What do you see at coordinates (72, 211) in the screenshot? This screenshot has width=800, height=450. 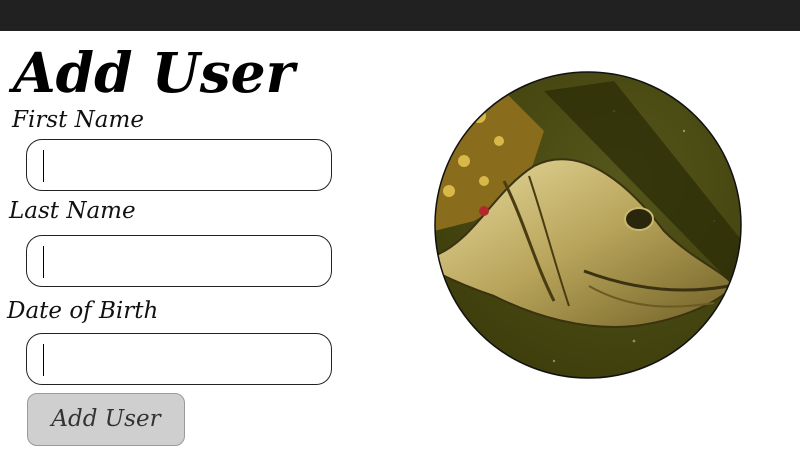 I see `last-name-label: Last Name` at bounding box center [72, 211].